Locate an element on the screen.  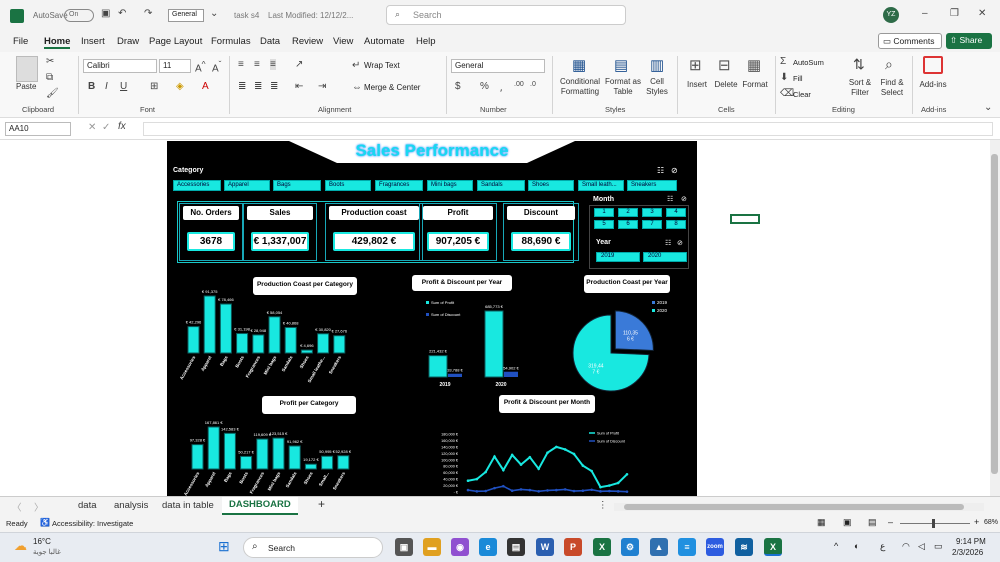
volume-icon: ◁ is located at coordinates (921, 546).